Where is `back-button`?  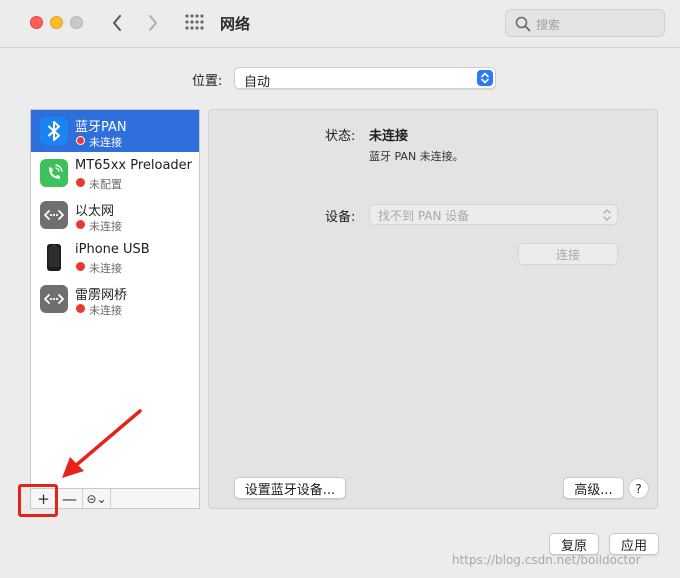 back-button is located at coordinates (117, 23).